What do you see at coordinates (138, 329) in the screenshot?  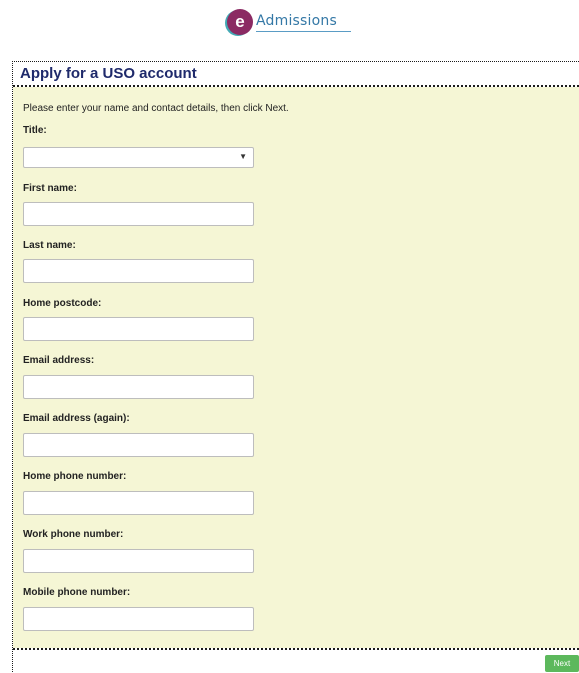 I see `home-postcode-input` at bounding box center [138, 329].